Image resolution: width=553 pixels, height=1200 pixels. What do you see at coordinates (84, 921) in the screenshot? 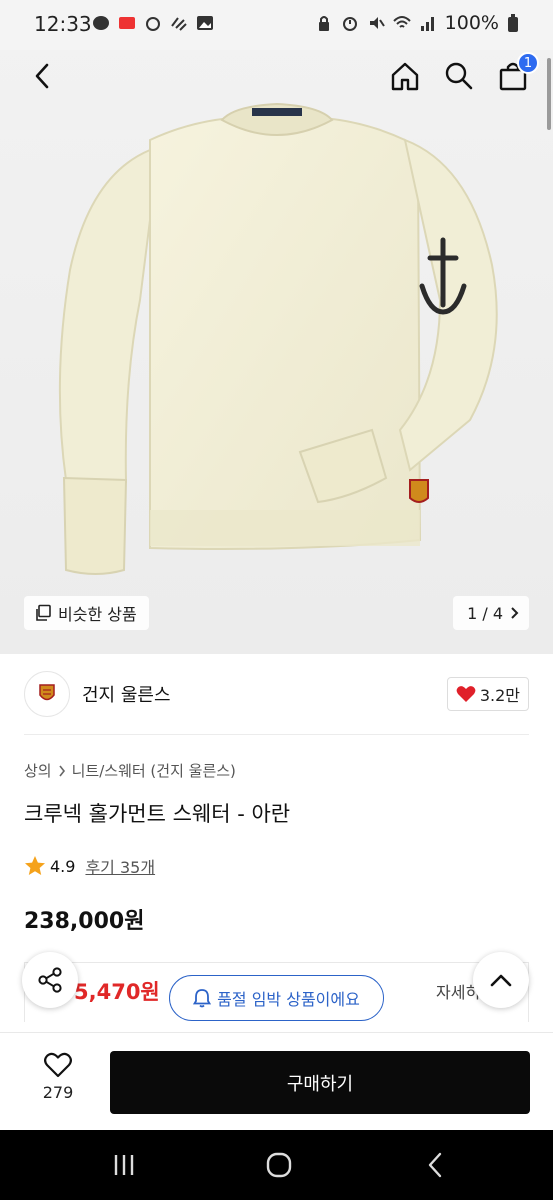
I see `product-price: 238,000원` at bounding box center [84, 921].